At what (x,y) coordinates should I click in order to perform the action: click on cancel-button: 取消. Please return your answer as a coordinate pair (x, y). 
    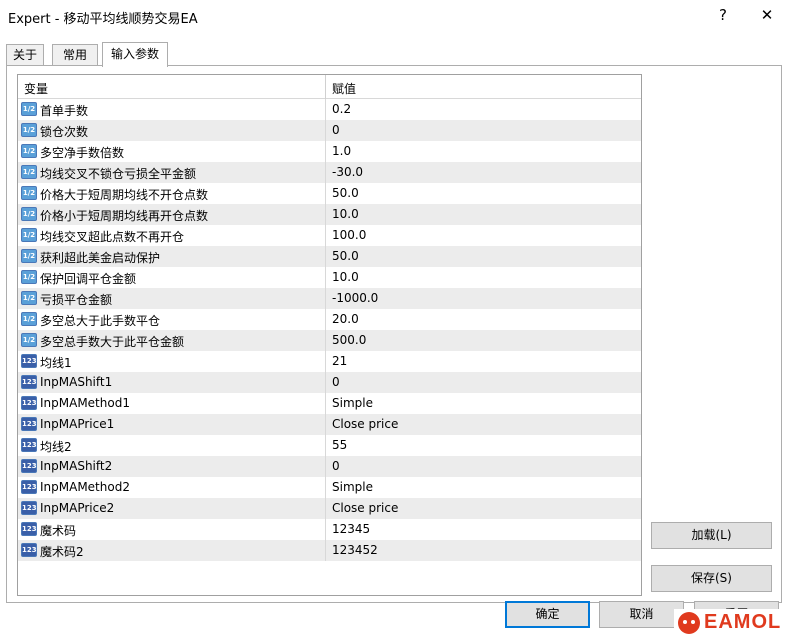
    Looking at the image, I should click on (641, 614).